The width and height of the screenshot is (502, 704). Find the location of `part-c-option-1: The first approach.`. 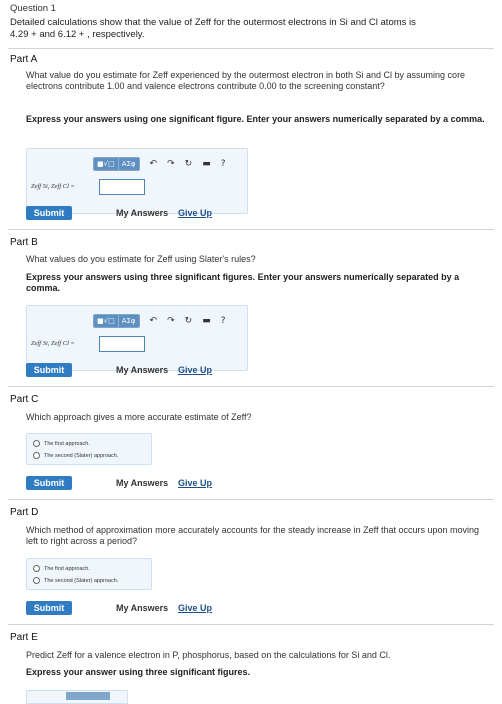

part-c-option-1: The first approach. is located at coordinates (61, 443).